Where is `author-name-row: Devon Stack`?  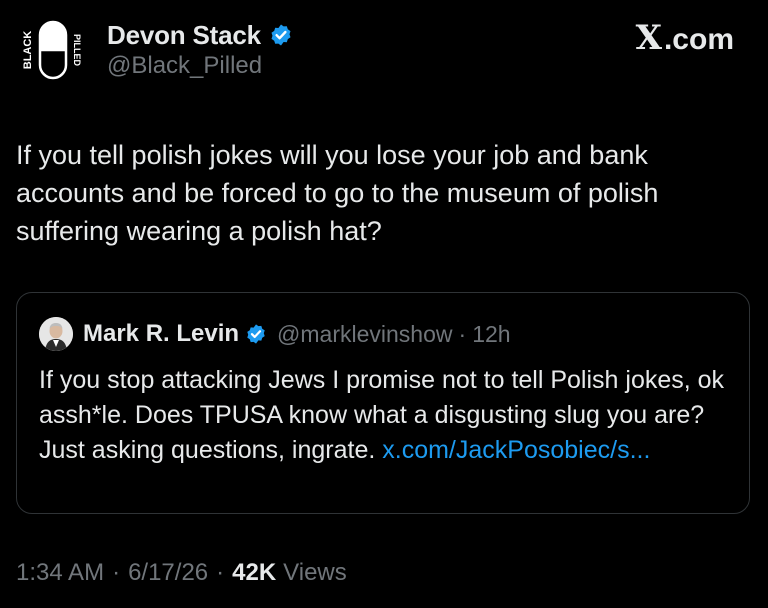
author-name-row: Devon Stack is located at coordinates (200, 35).